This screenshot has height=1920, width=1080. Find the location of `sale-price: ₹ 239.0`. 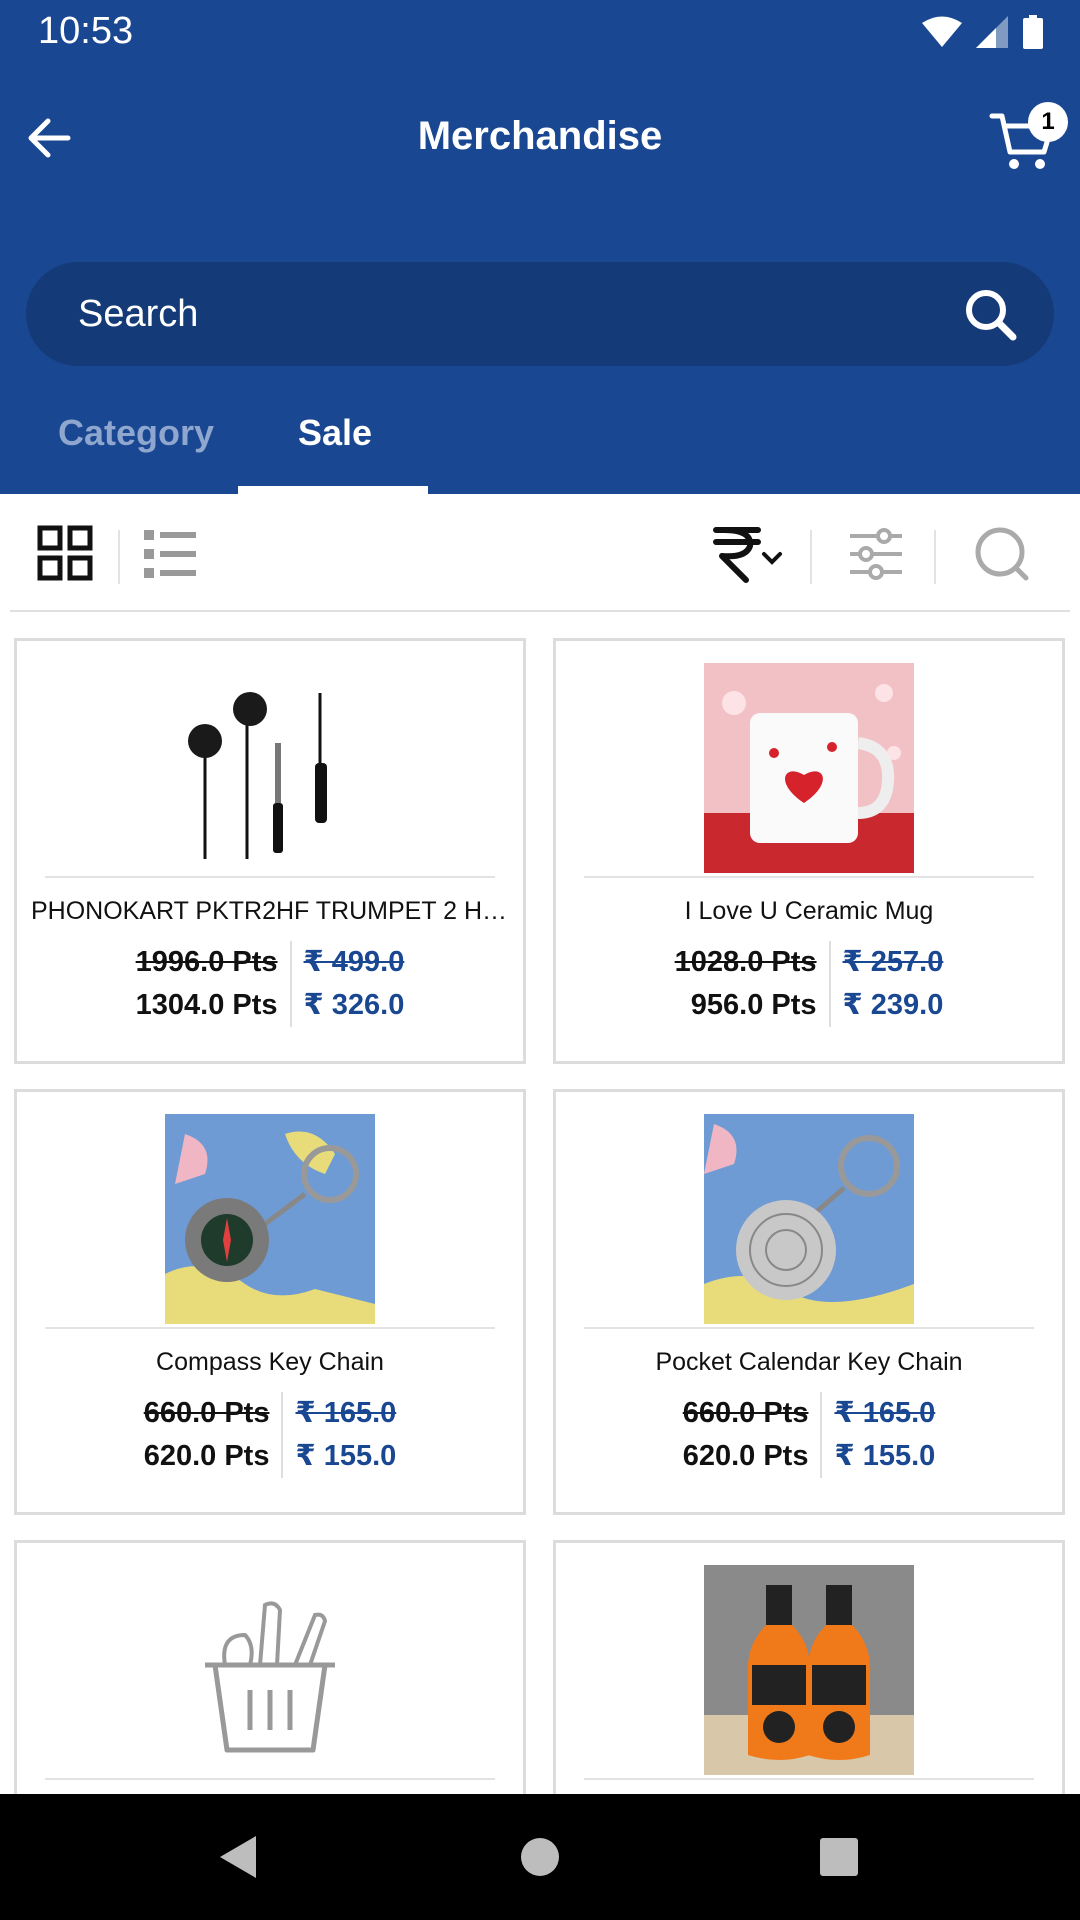

sale-price: ₹ 239.0 is located at coordinates (893, 1005).